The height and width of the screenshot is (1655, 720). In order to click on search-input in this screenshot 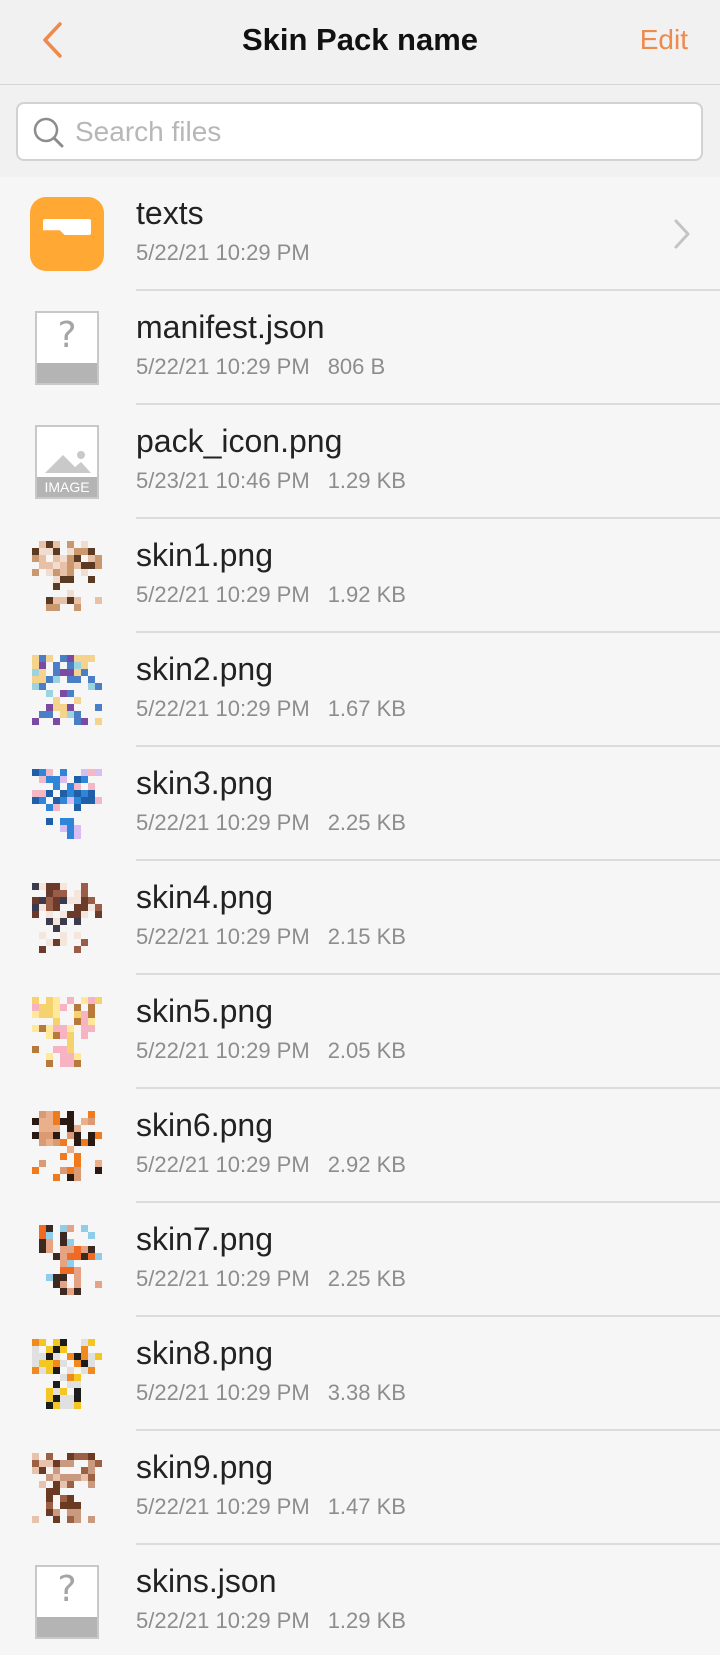, I will do `click(388, 131)`.